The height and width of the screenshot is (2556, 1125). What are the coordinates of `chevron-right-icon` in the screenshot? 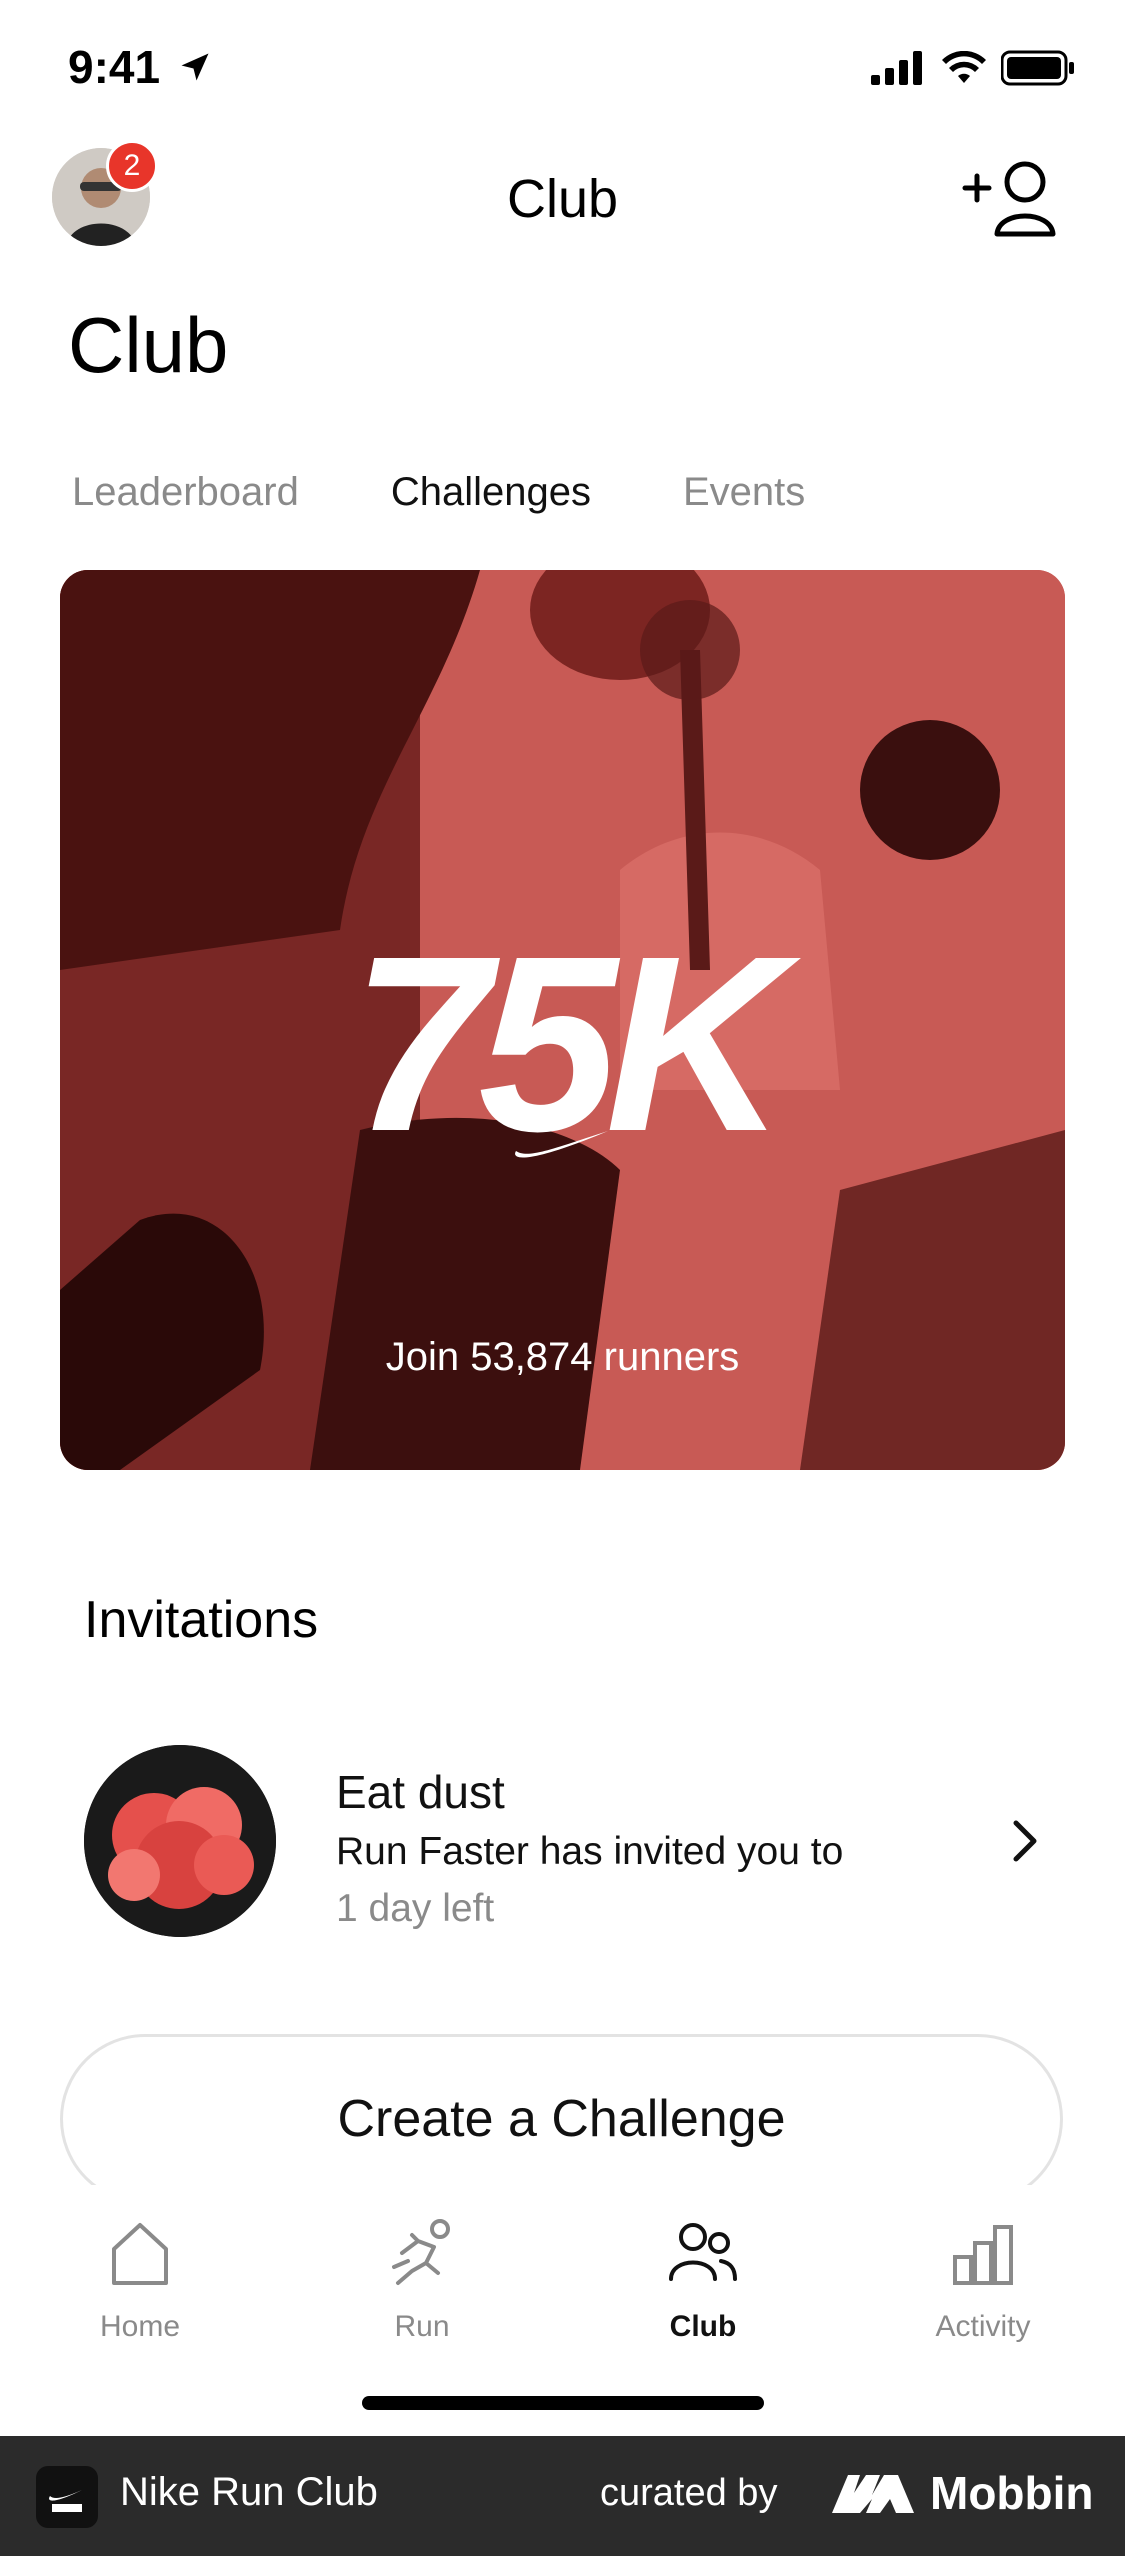 It's located at (1025, 1841).